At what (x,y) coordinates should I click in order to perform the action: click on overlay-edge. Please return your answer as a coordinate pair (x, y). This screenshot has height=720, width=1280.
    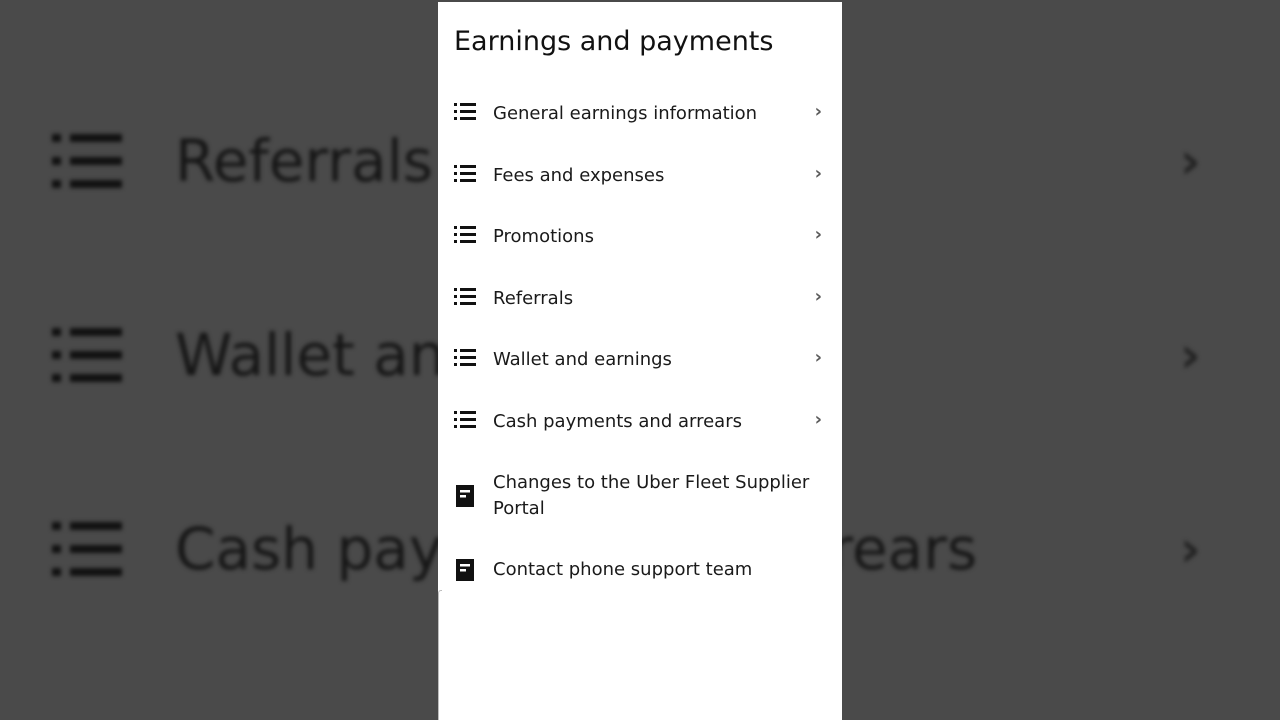
    Looking at the image, I should click on (440, 655).